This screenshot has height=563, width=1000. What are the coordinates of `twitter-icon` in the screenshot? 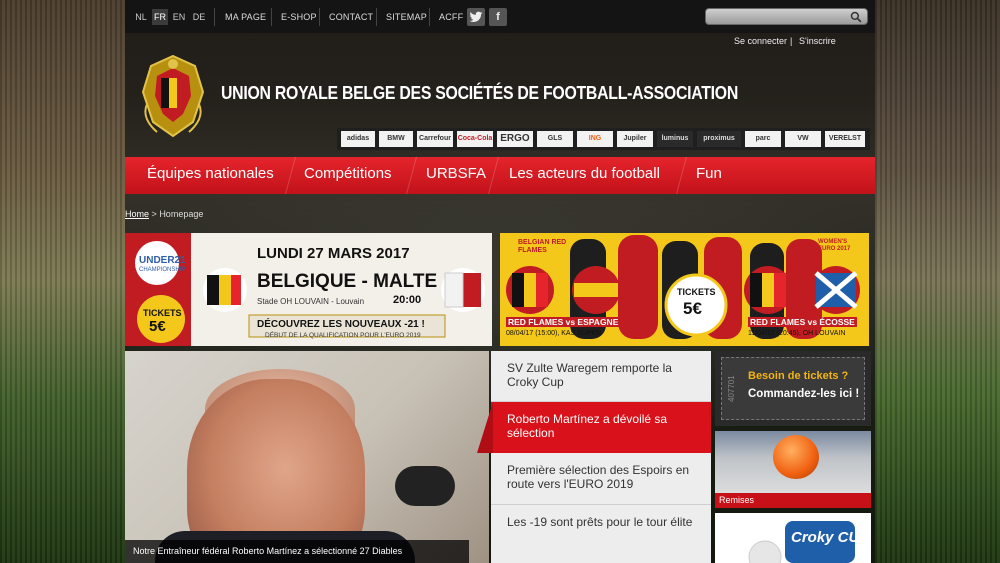 It's located at (476, 17).